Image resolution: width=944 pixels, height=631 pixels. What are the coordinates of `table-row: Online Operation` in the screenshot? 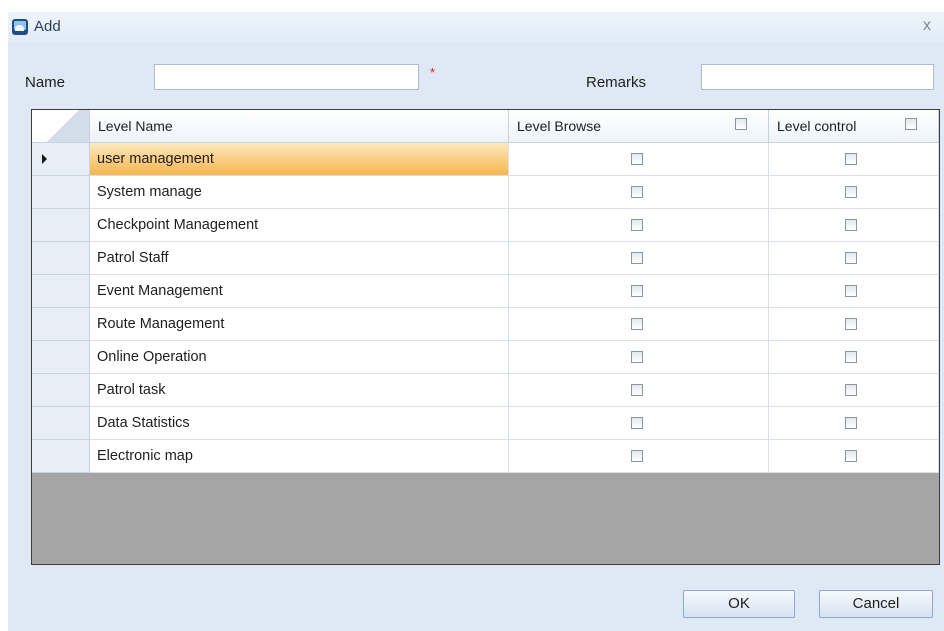 It's located at (485, 357).